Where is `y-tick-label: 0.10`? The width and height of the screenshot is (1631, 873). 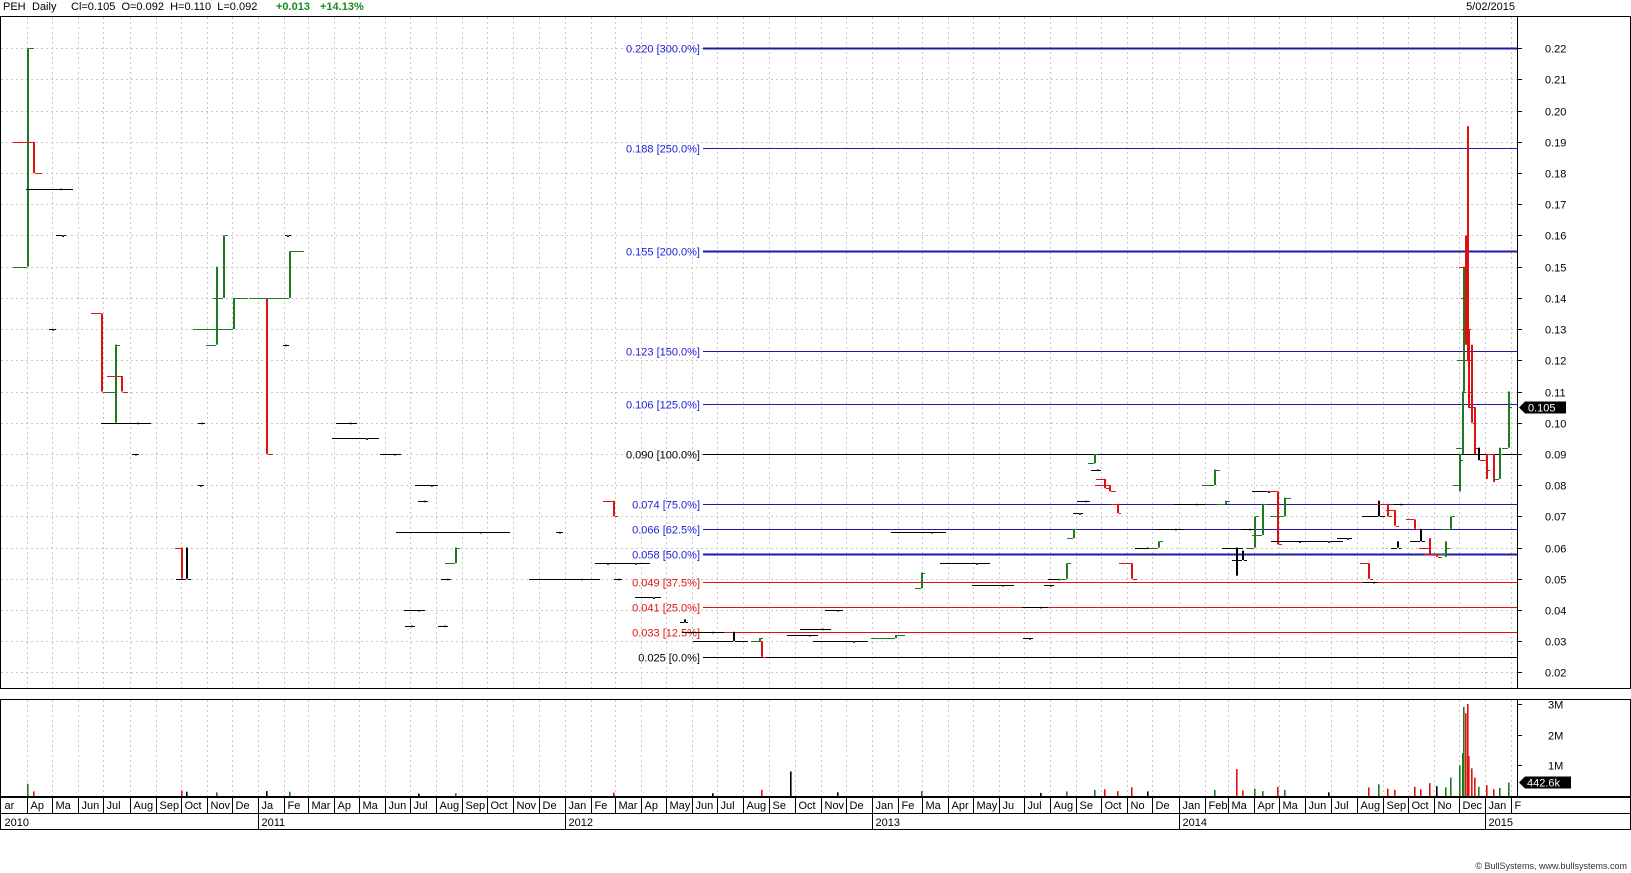 y-tick-label: 0.10 is located at coordinates (1555, 425).